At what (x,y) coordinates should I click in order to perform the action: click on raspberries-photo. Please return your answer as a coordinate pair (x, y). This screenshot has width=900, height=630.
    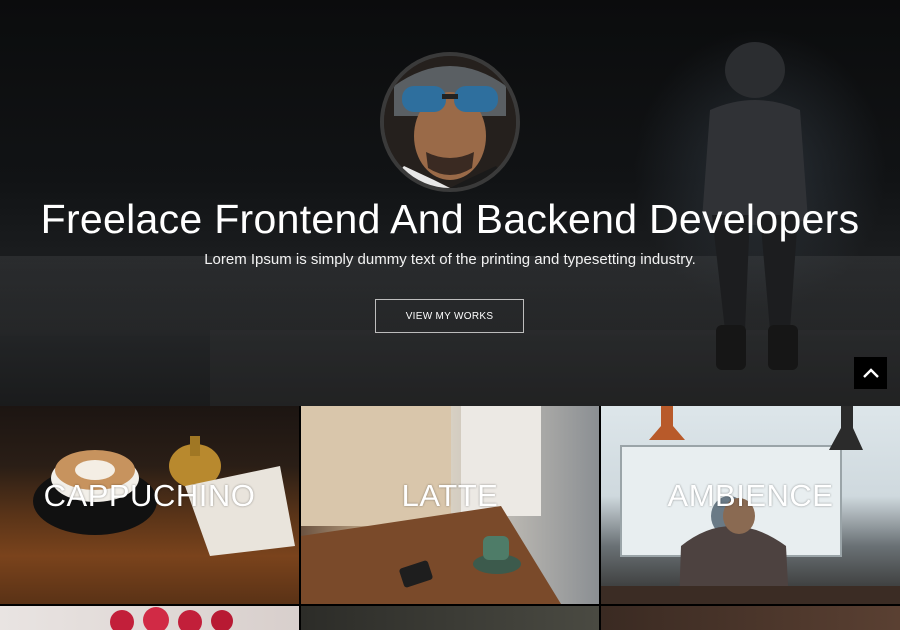
    Looking at the image, I should click on (171, 618).